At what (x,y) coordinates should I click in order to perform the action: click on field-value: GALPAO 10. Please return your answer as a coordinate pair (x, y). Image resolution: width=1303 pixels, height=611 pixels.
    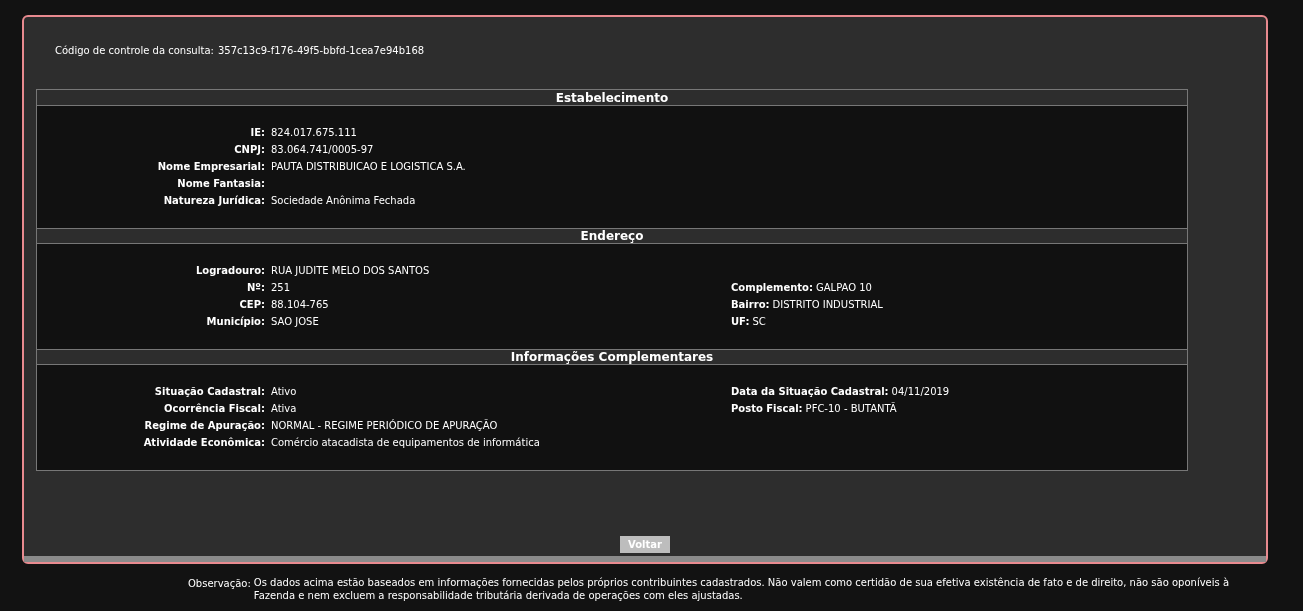
    Looking at the image, I should click on (843, 288).